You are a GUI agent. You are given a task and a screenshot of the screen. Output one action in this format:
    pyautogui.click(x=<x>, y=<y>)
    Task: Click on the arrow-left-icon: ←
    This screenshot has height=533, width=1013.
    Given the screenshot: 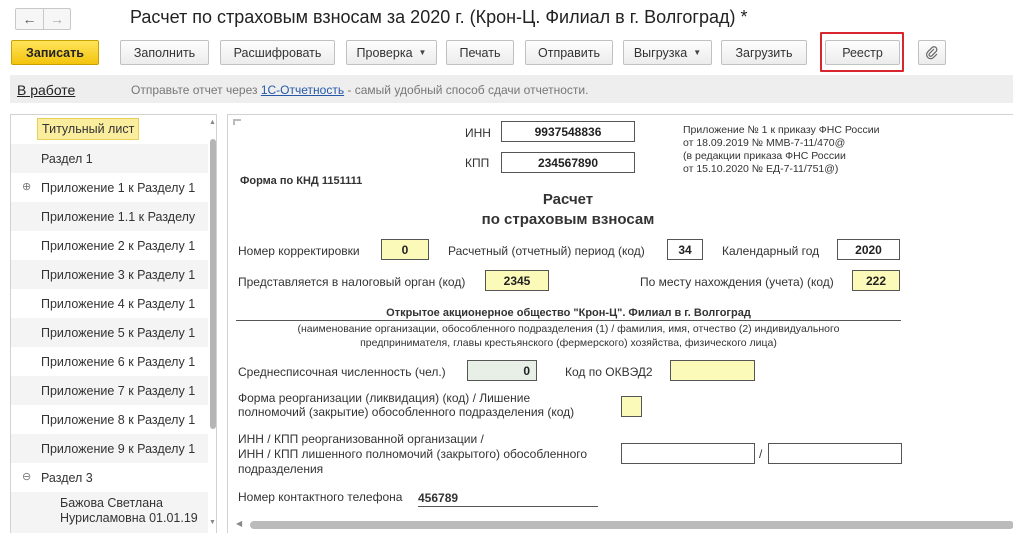 What is the action you would take?
    pyautogui.click(x=29, y=19)
    